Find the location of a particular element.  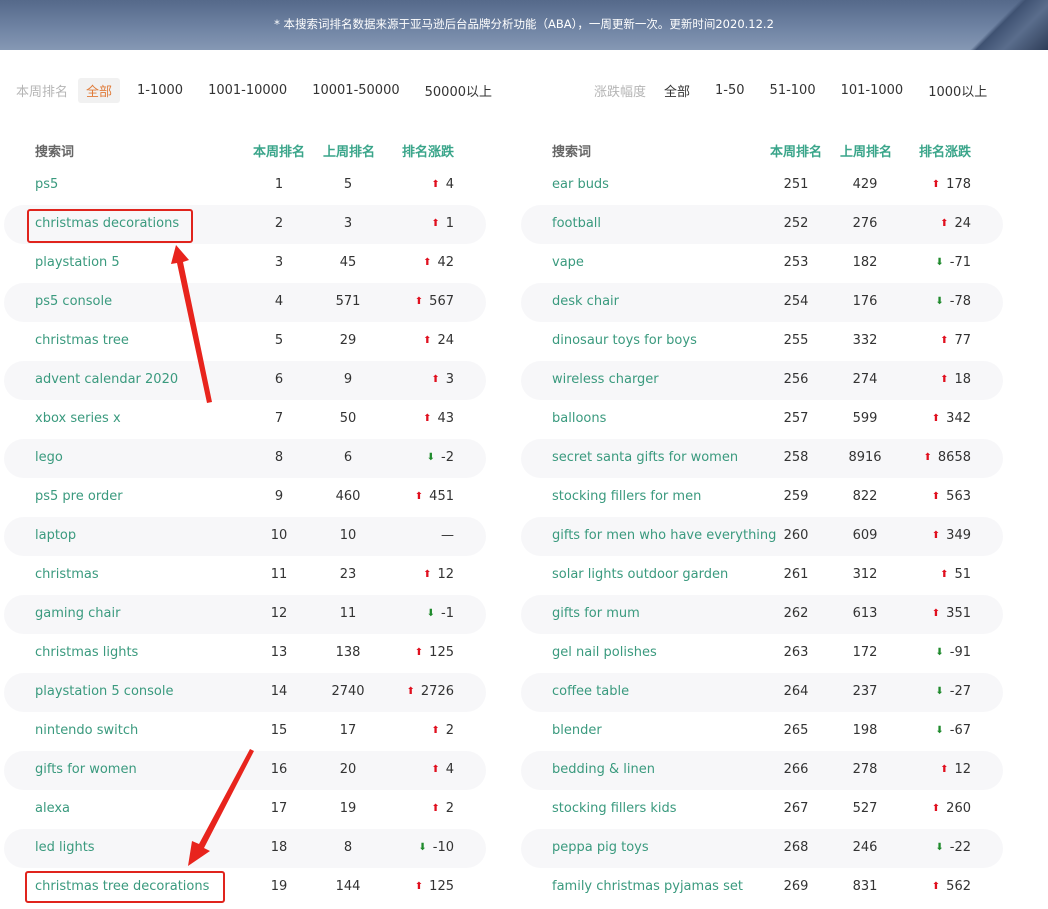

rank-change-value: -22 is located at coordinates (960, 847).